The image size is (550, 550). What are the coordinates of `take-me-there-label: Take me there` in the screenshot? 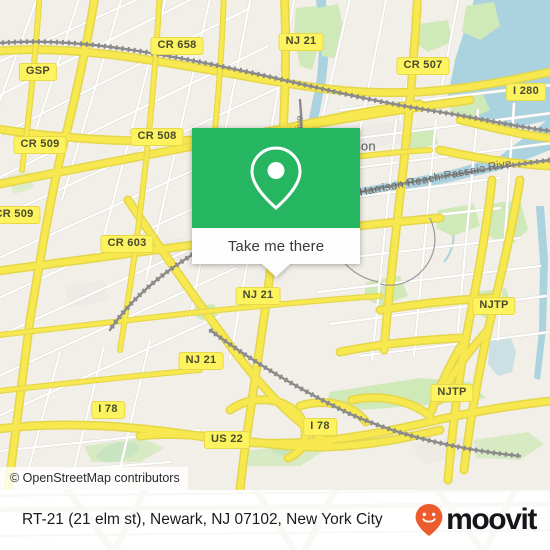 It's located at (276, 246).